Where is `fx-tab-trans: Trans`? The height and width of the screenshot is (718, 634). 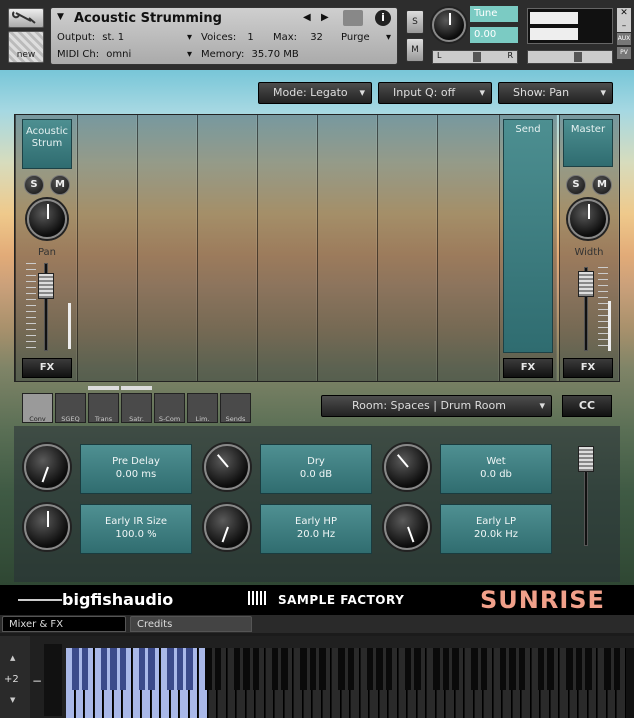
fx-tab-trans: Trans is located at coordinates (103, 408).